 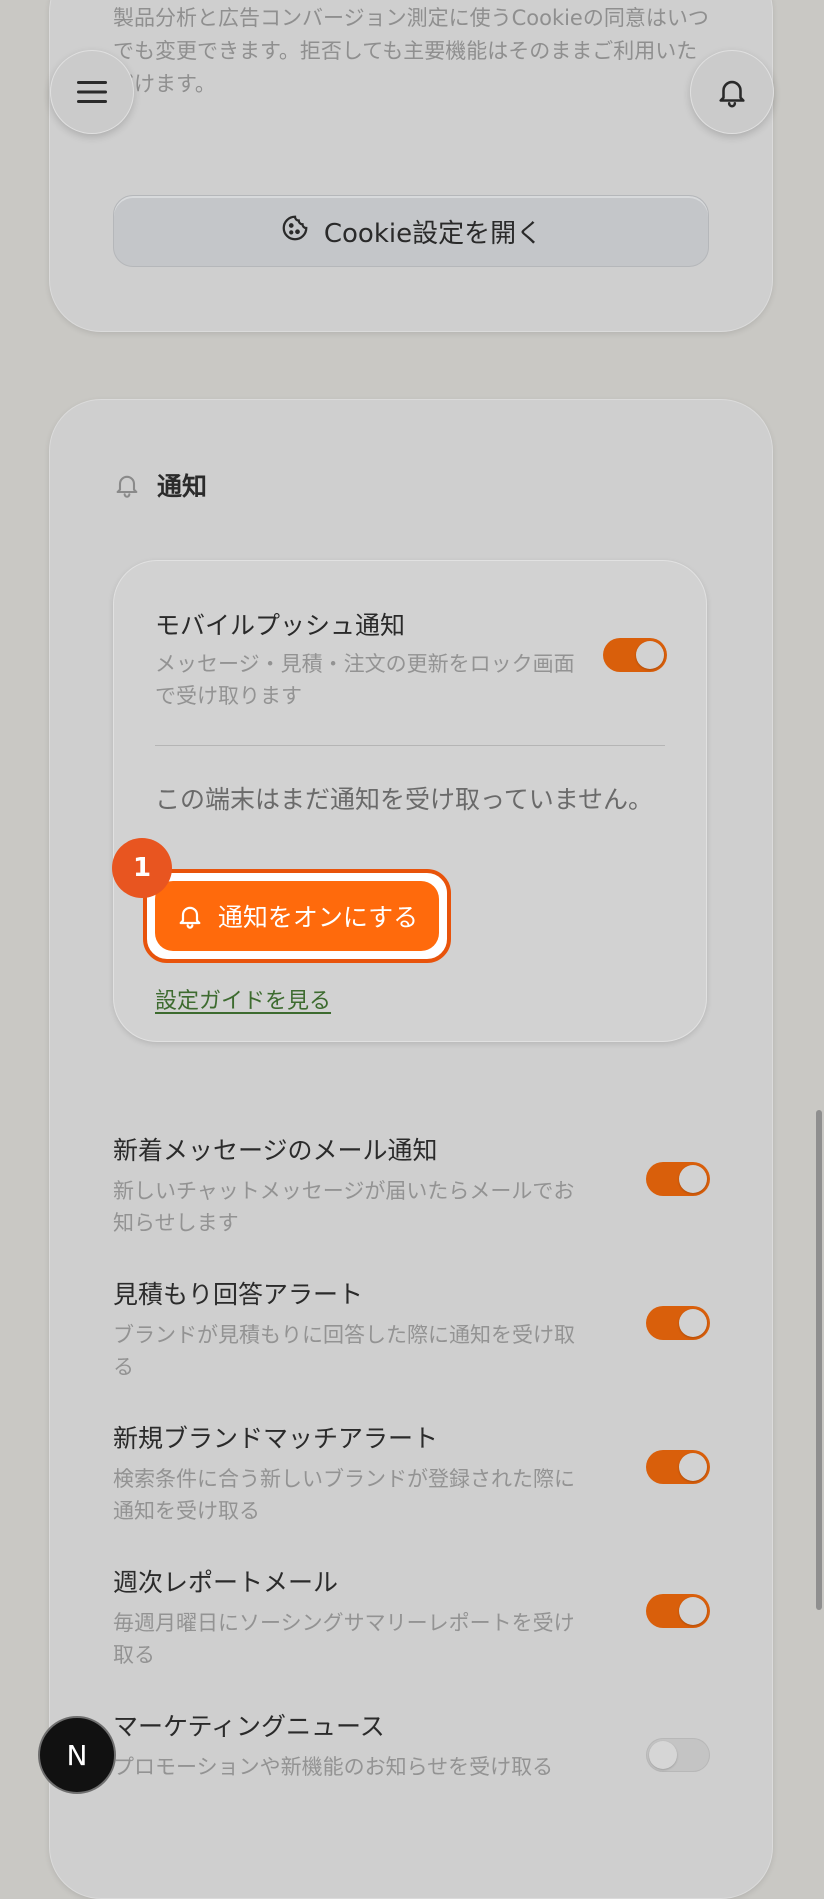 I want to click on marketing-news-toggle, so click(x=678, y=1755).